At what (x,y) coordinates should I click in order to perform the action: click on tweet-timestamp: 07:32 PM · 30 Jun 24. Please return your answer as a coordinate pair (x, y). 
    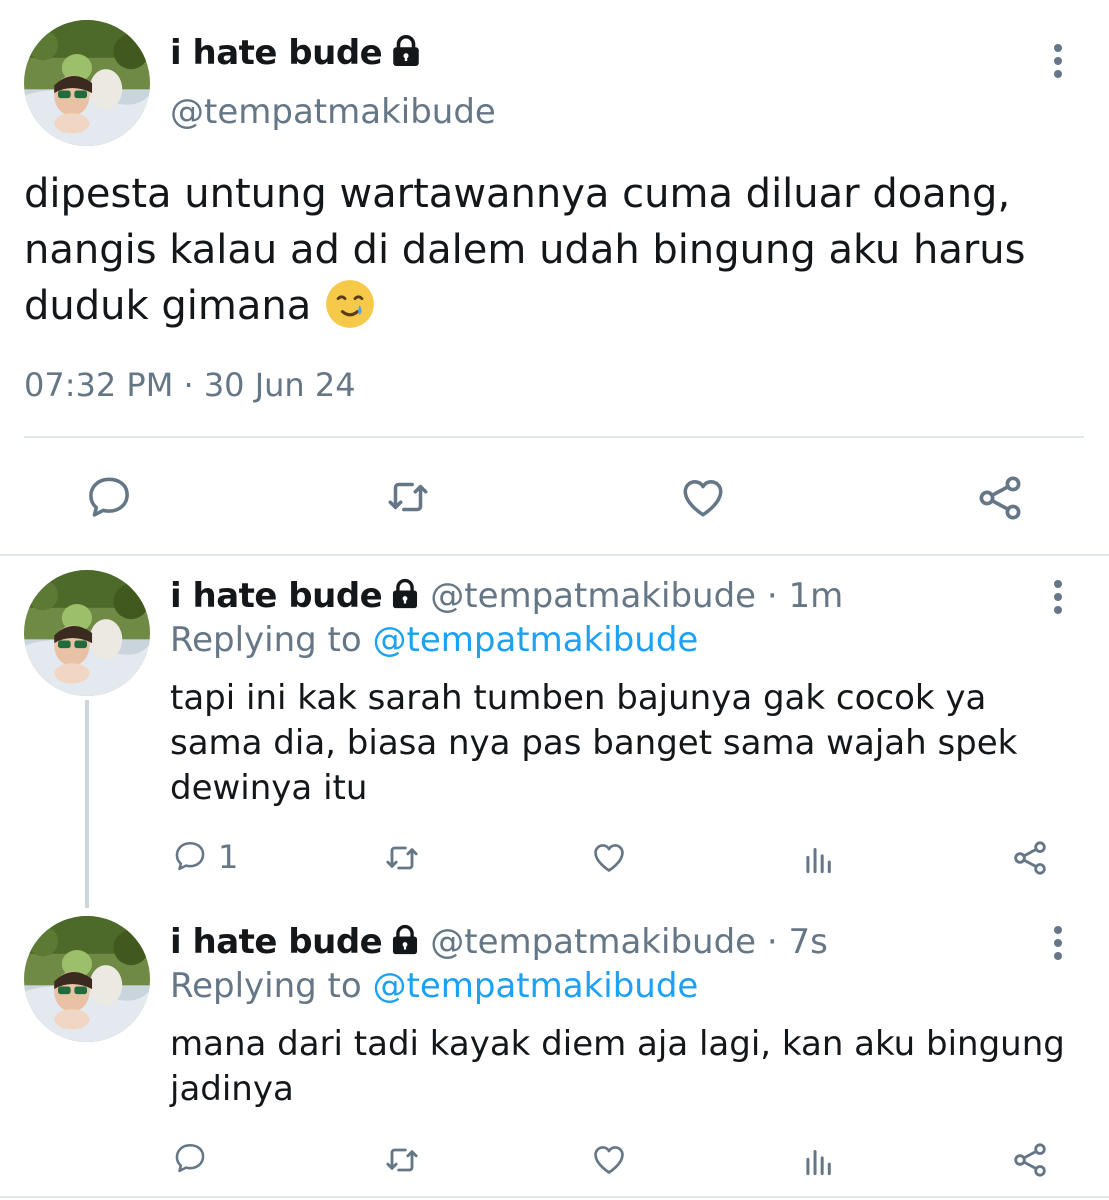
    Looking at the image, I should click on (190, 385).